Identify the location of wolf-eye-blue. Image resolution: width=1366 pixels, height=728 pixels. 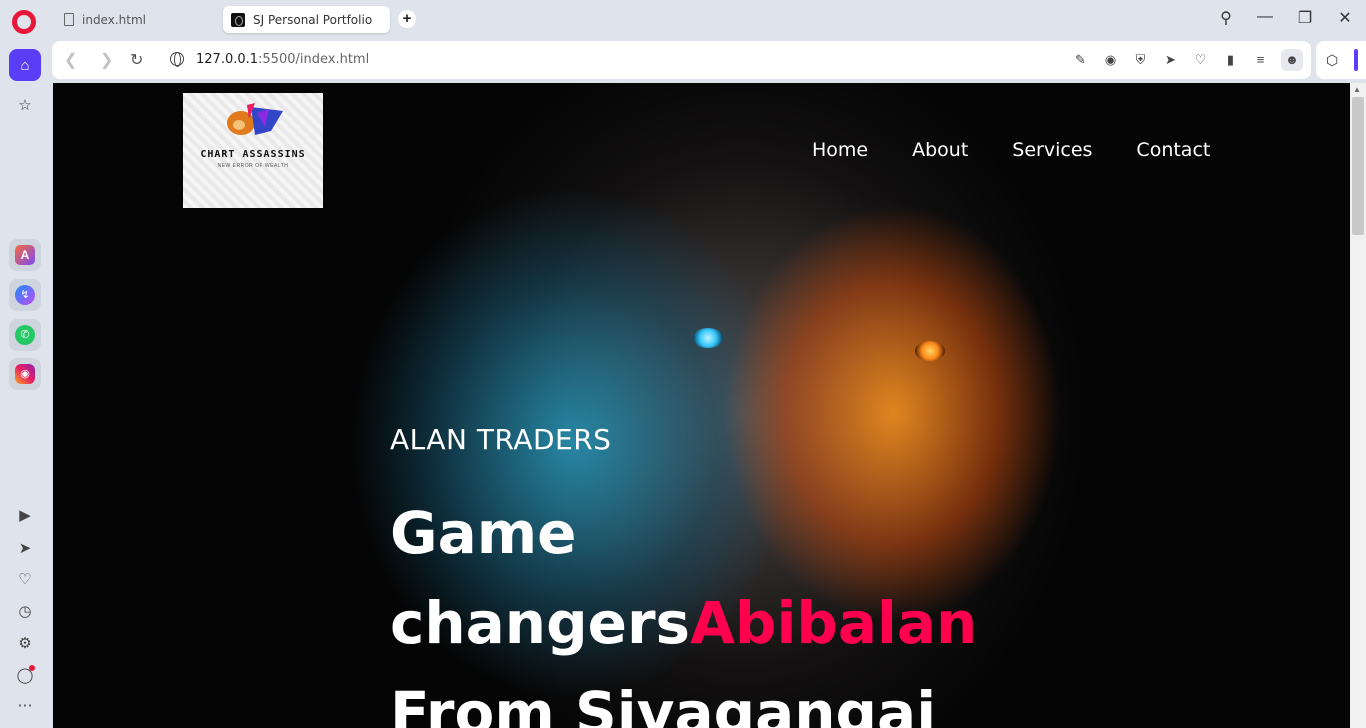
(708, 338).